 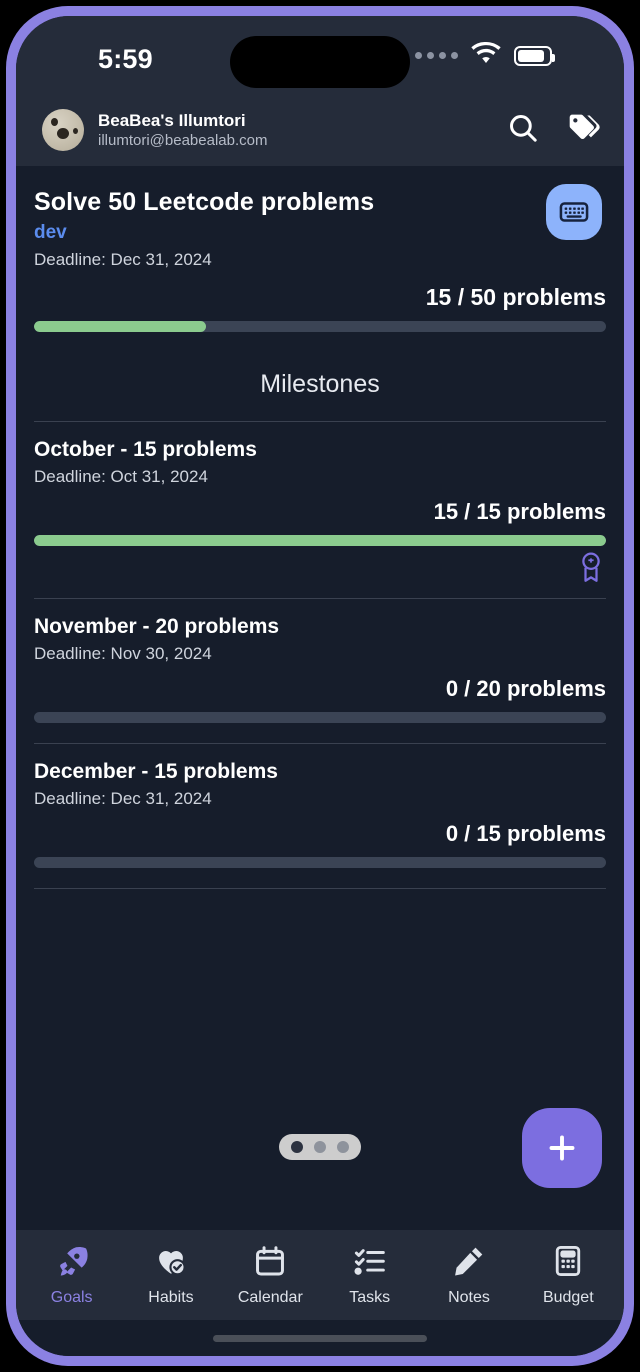 I want to click on wifi-icon, so click(x=486, y=55).